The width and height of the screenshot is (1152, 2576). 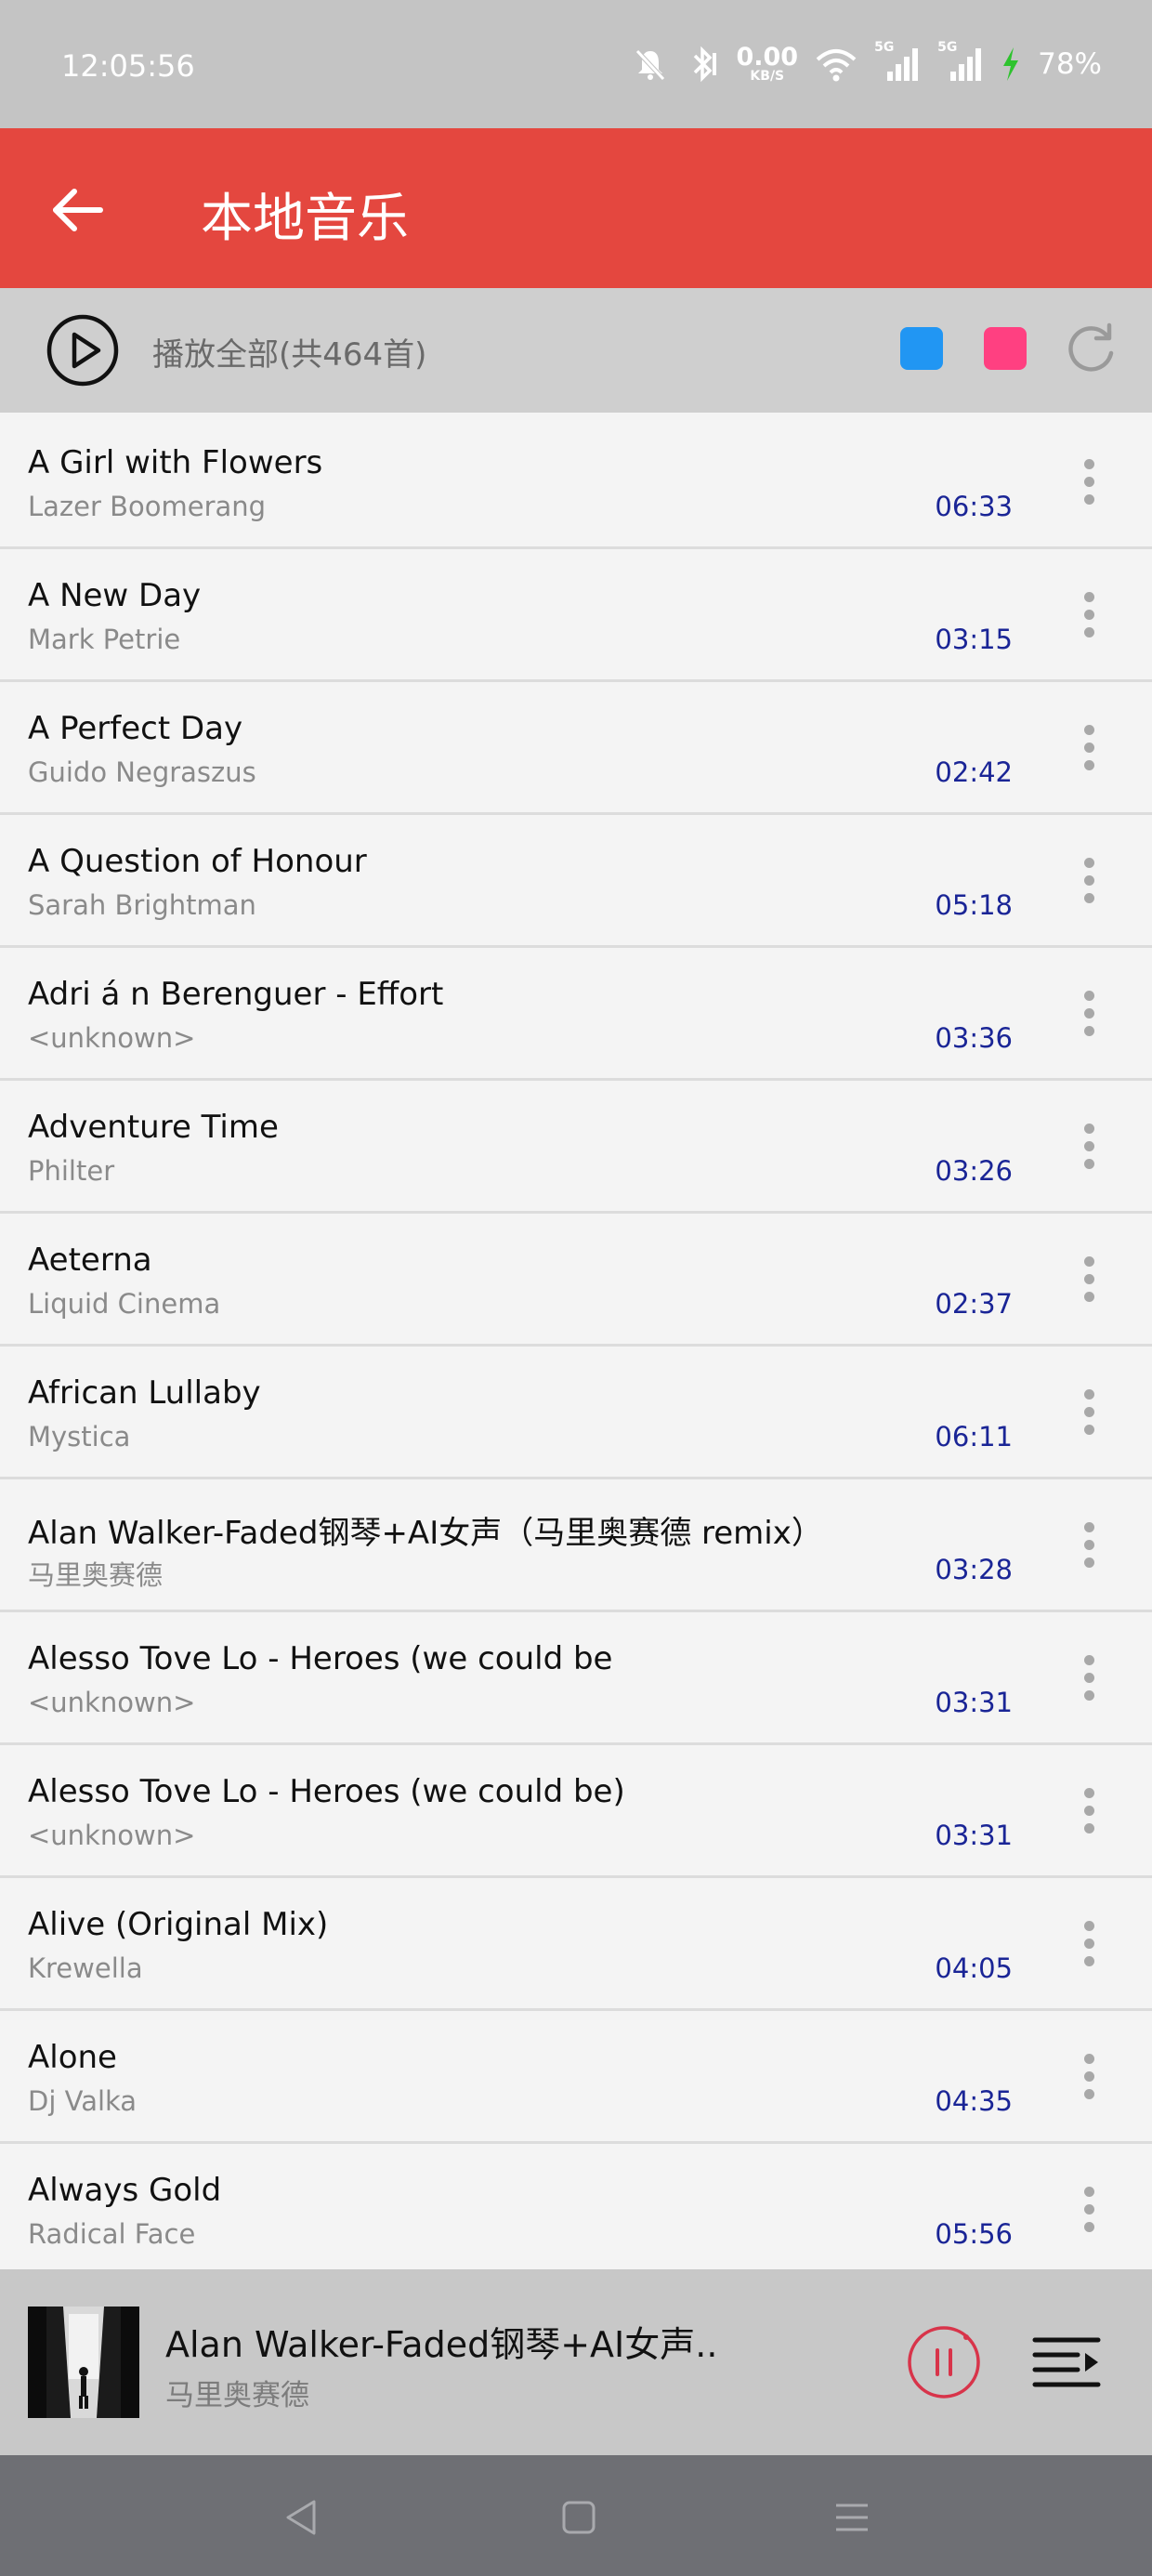 What do you see at coordinates (79, 1436) in the screenshot?
I see `song-artist: Mystica` at bounding box center [79, 1436].